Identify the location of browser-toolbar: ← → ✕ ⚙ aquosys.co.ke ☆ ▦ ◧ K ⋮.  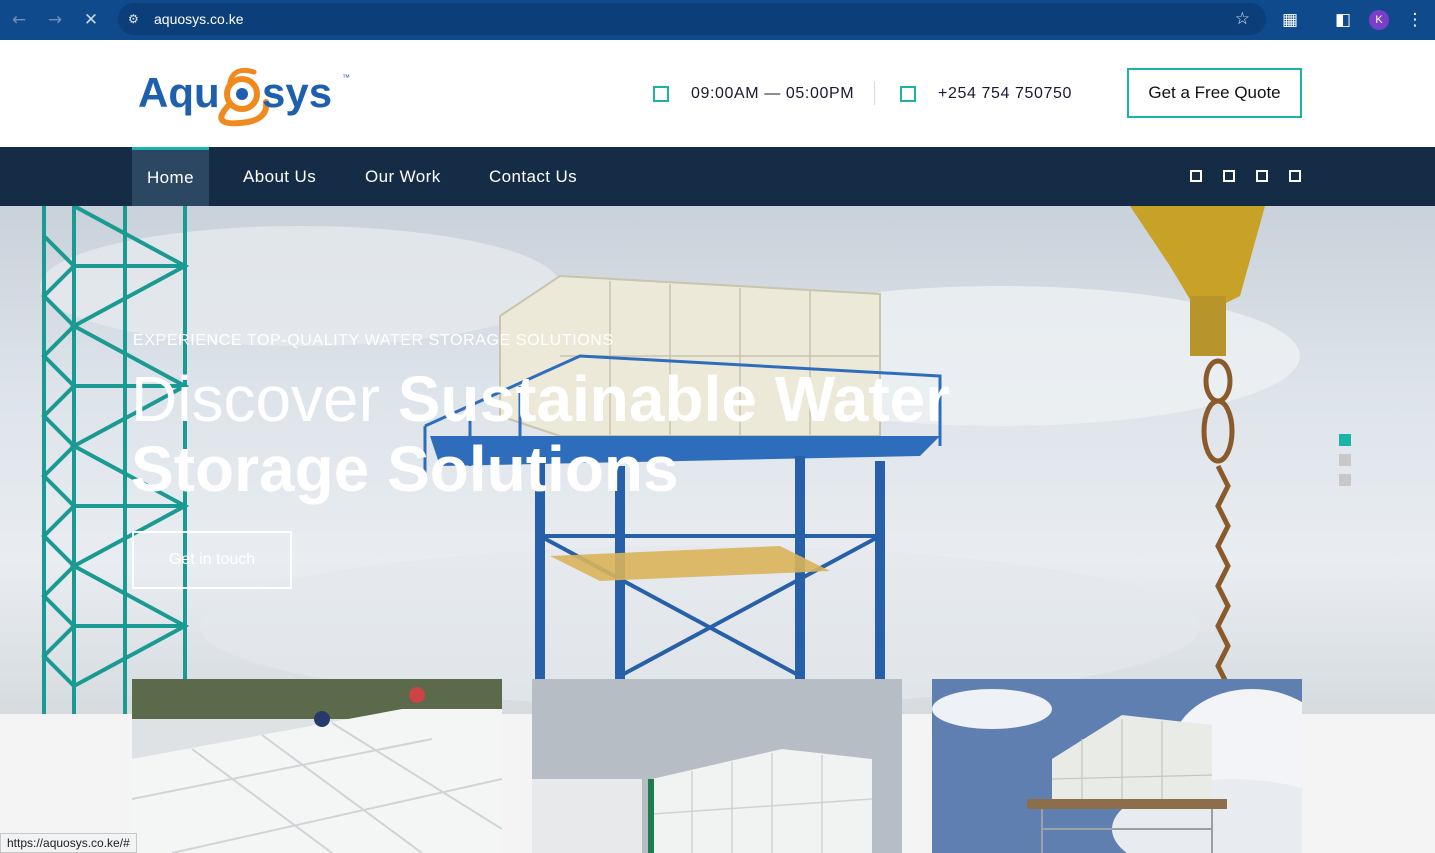
(717, 20).